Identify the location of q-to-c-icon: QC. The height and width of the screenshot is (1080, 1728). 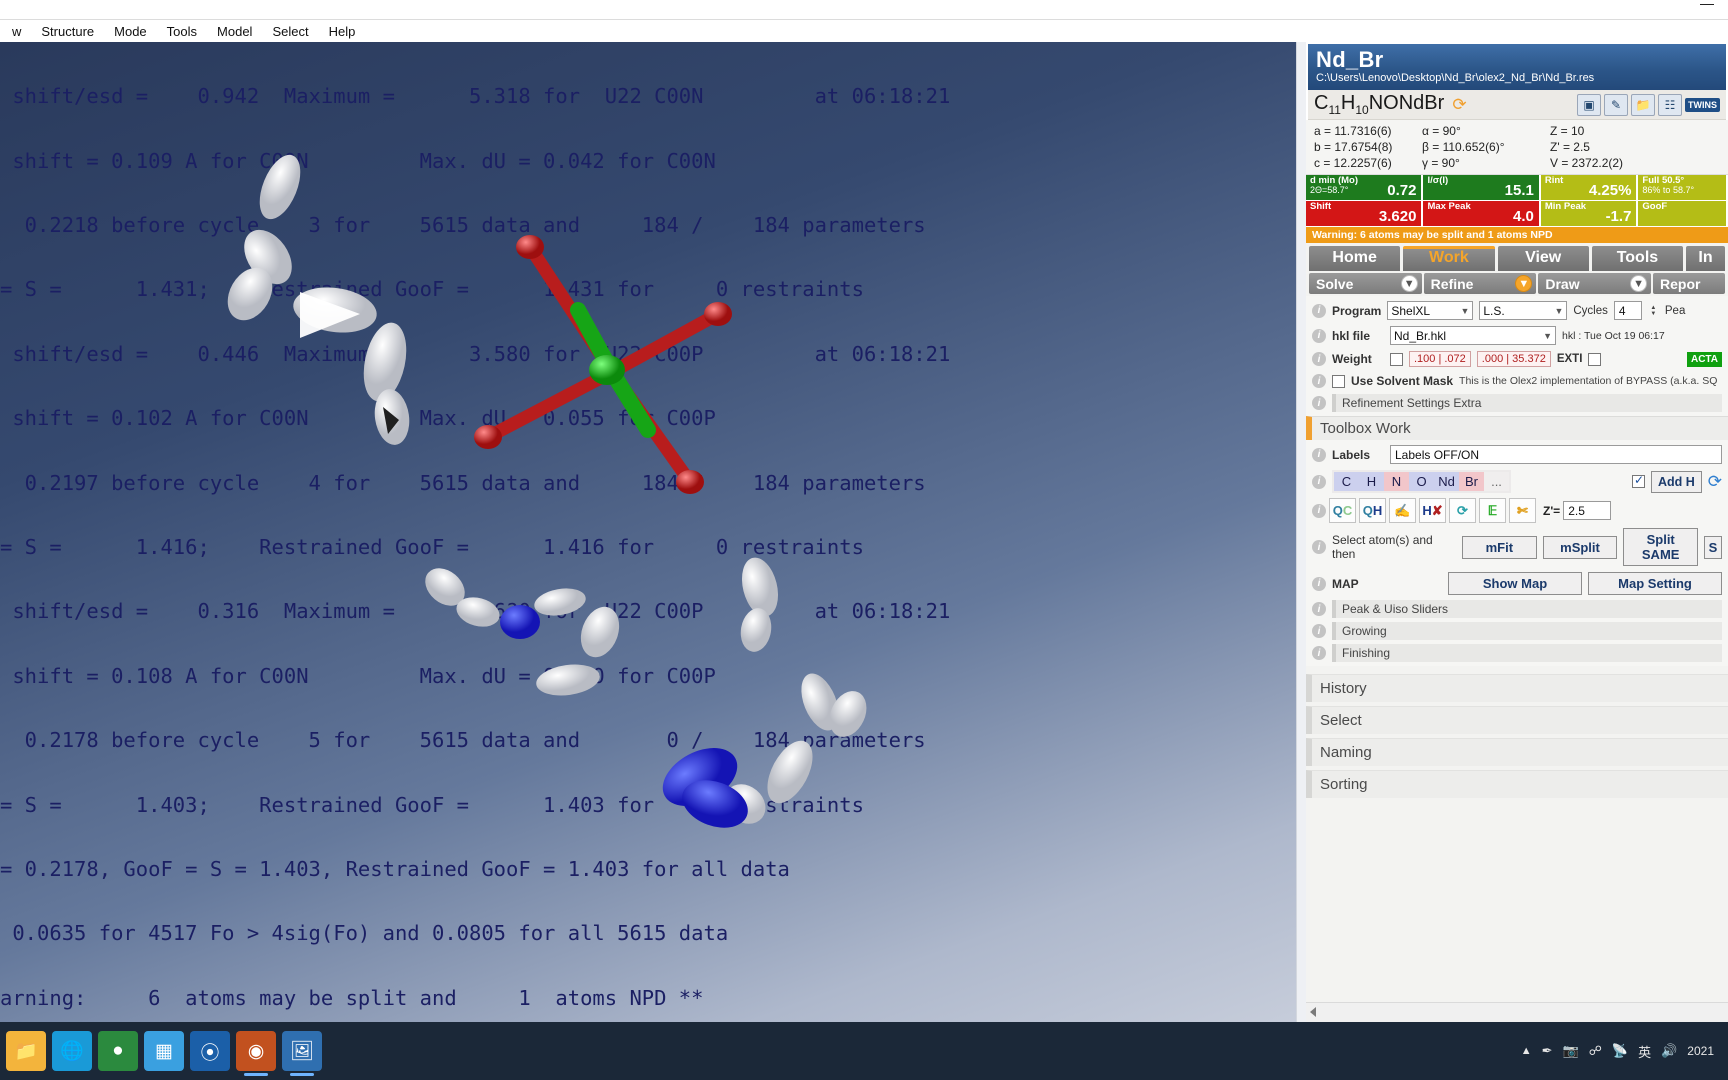
(1342, 510).